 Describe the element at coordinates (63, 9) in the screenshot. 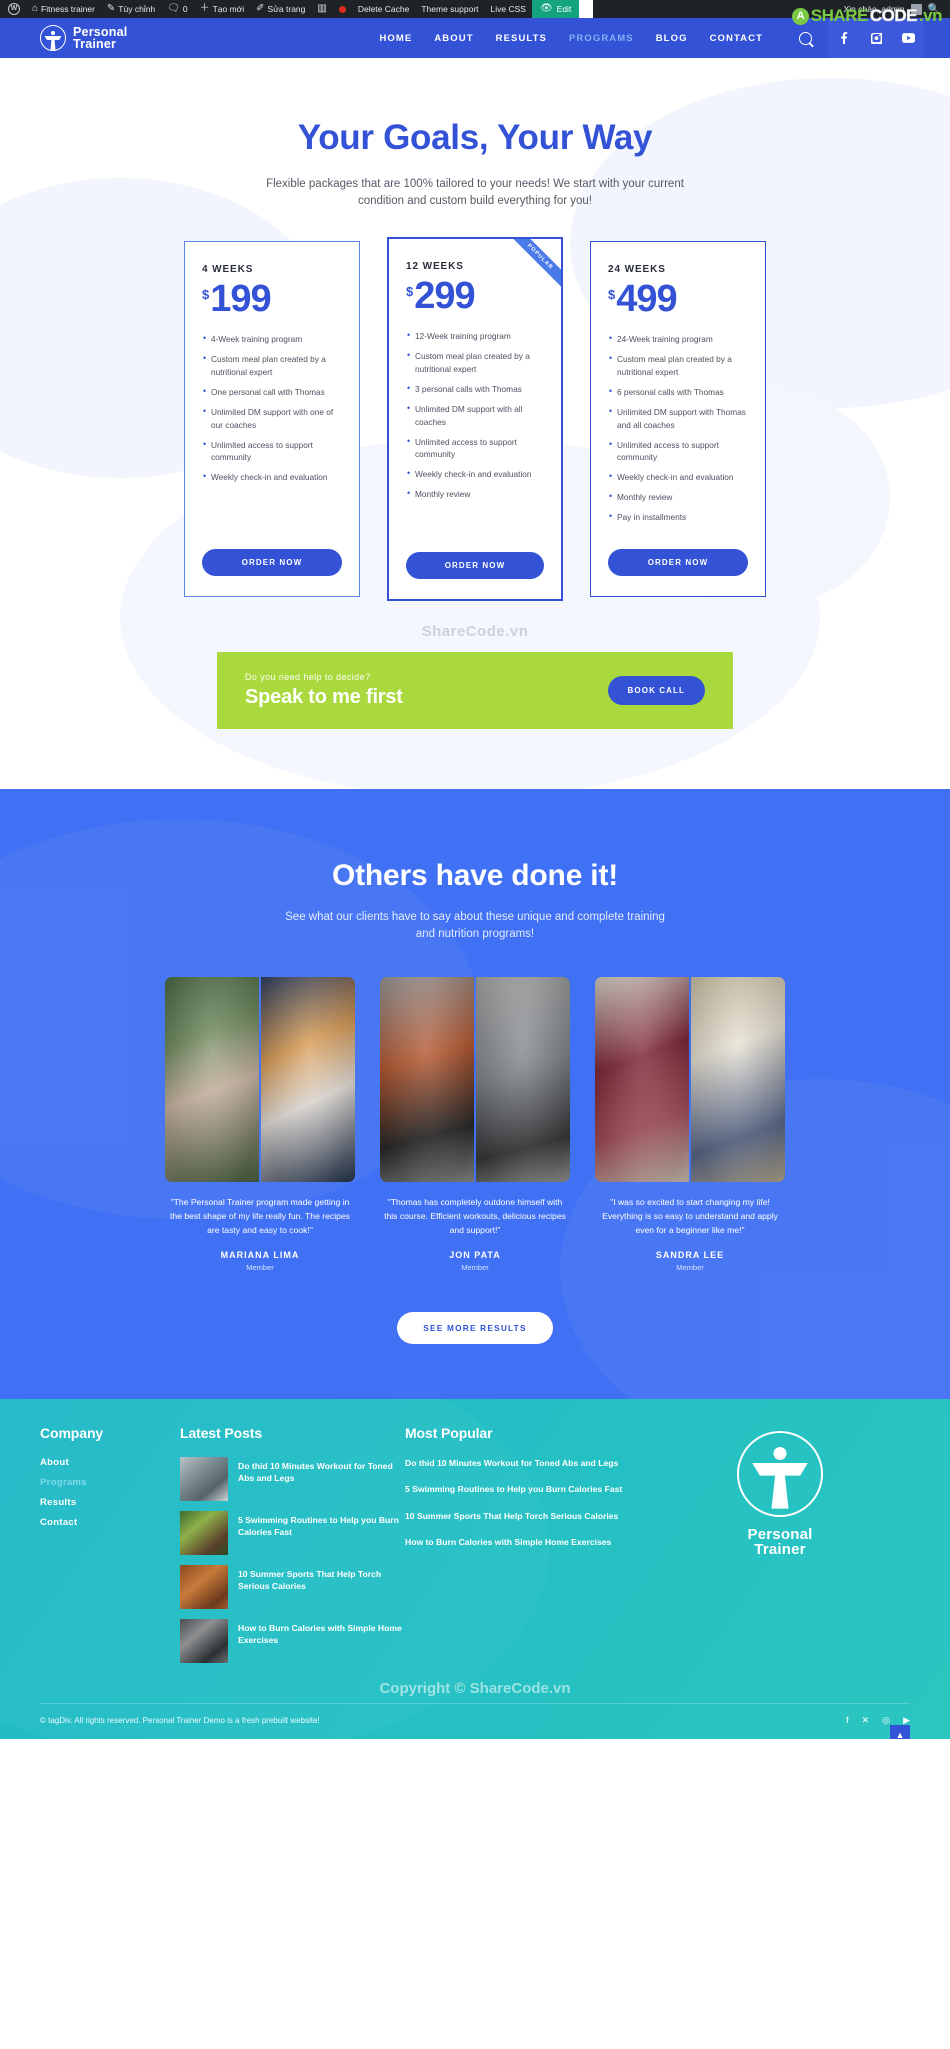

I see `adminbar-item-site: ⌂ Fitness trainer` at that location.